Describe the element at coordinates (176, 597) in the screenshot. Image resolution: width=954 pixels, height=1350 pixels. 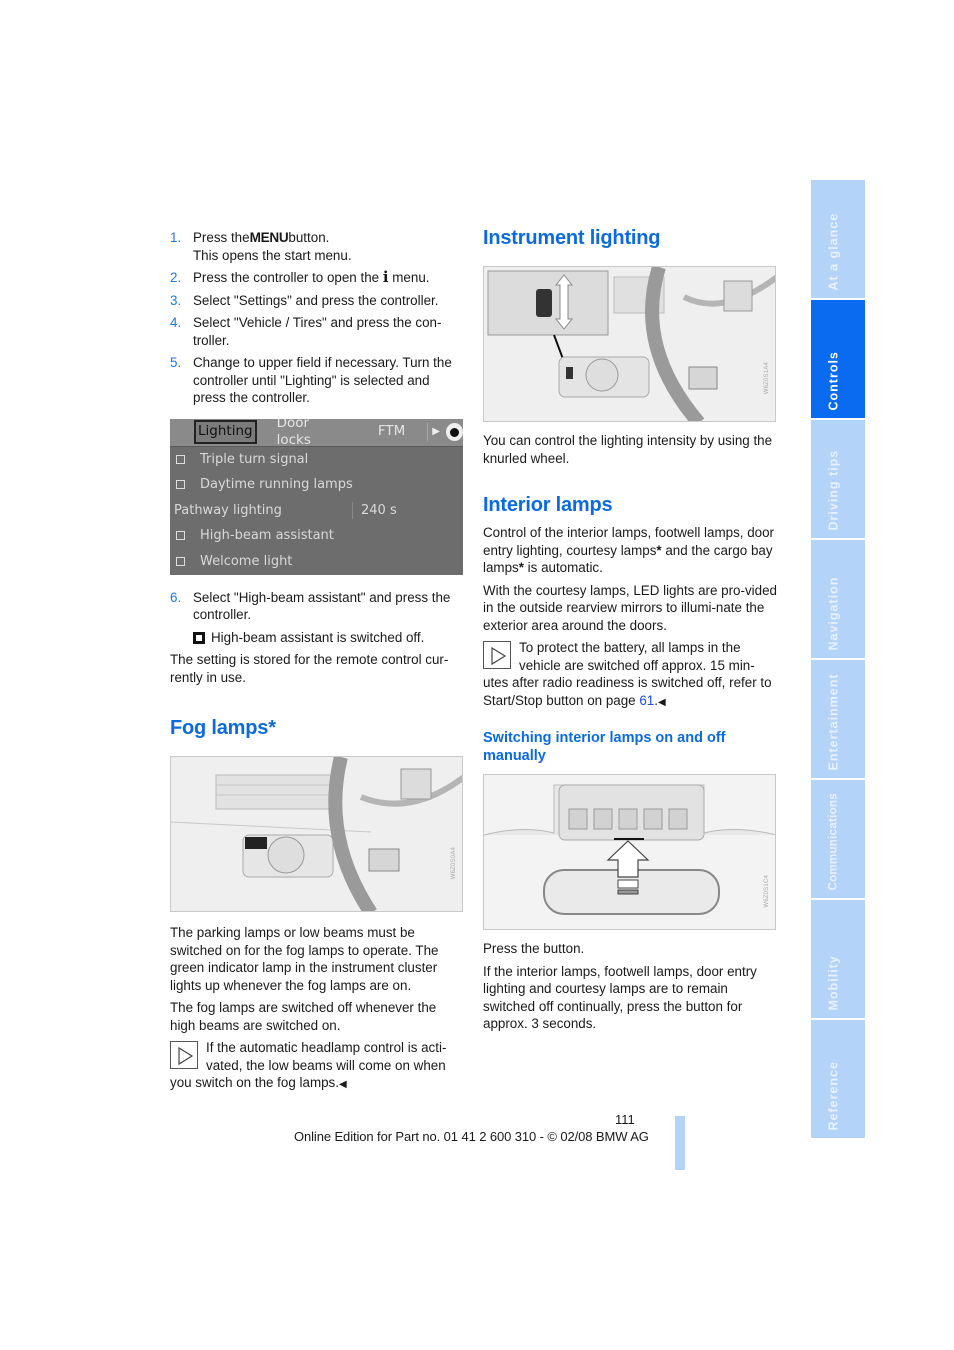
I see `step-number: 6.` at that location.